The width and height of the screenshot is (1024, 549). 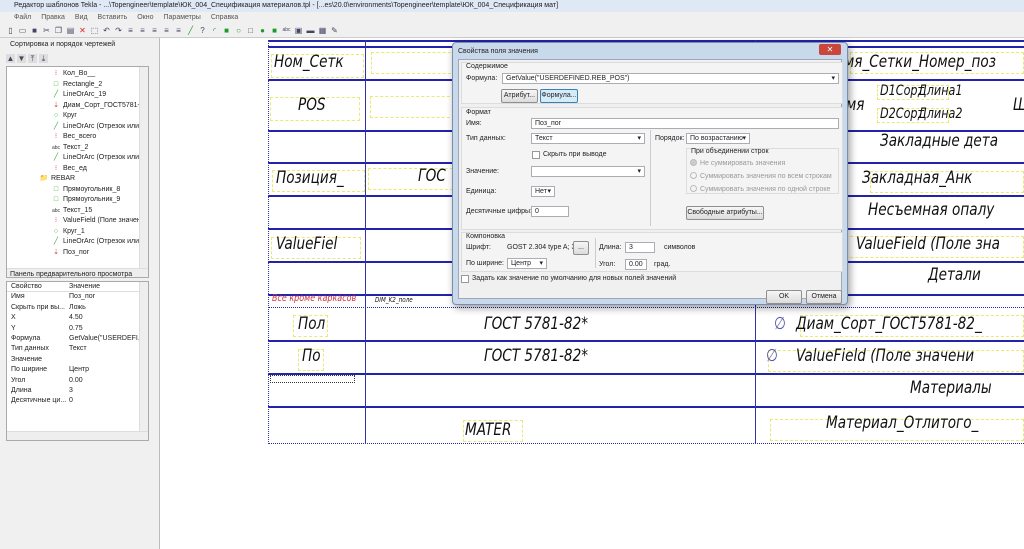 I want to click on menu-item-2: Вид, so click(x=81, y=17).